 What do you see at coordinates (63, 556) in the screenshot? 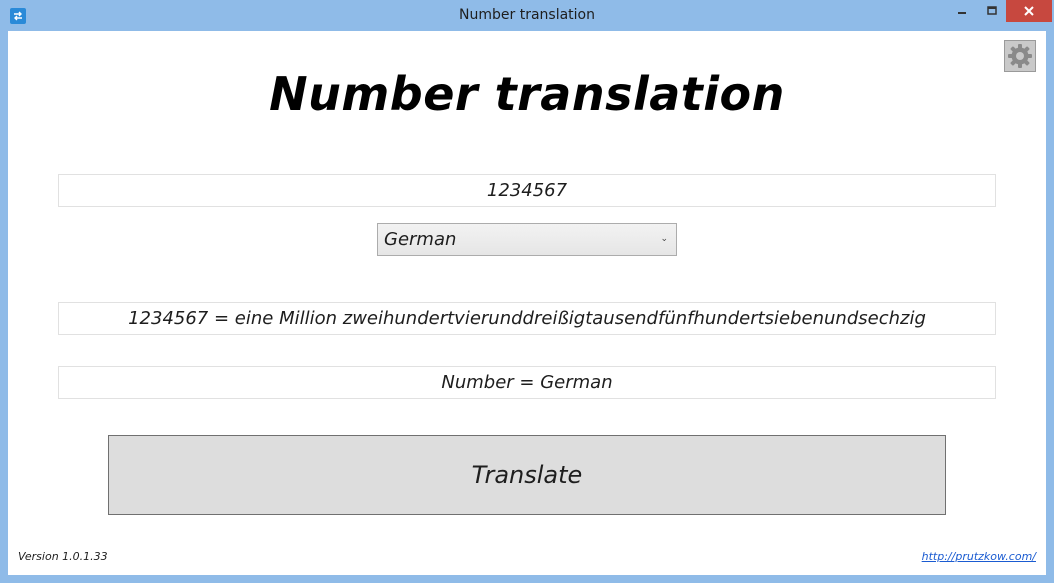
I see `version-label: Version 1.0.1.33` at bounding box center [63, 556].